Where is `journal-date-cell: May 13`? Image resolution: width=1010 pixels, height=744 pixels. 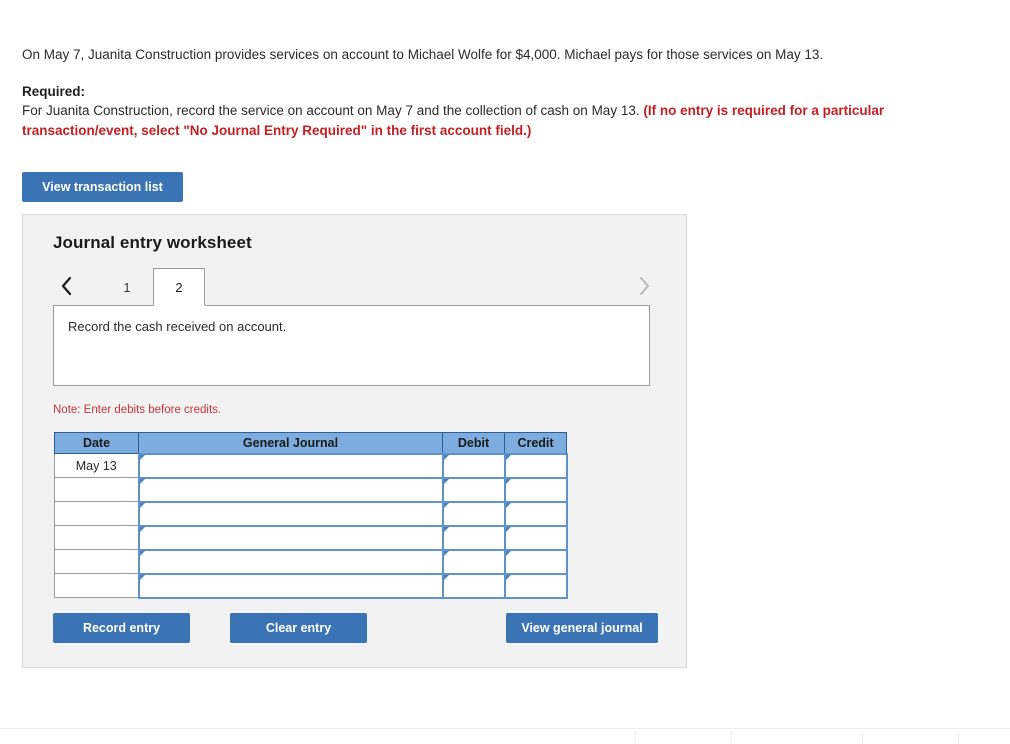 journal-date-cell: May 13 is located at coordinates (96, 465).